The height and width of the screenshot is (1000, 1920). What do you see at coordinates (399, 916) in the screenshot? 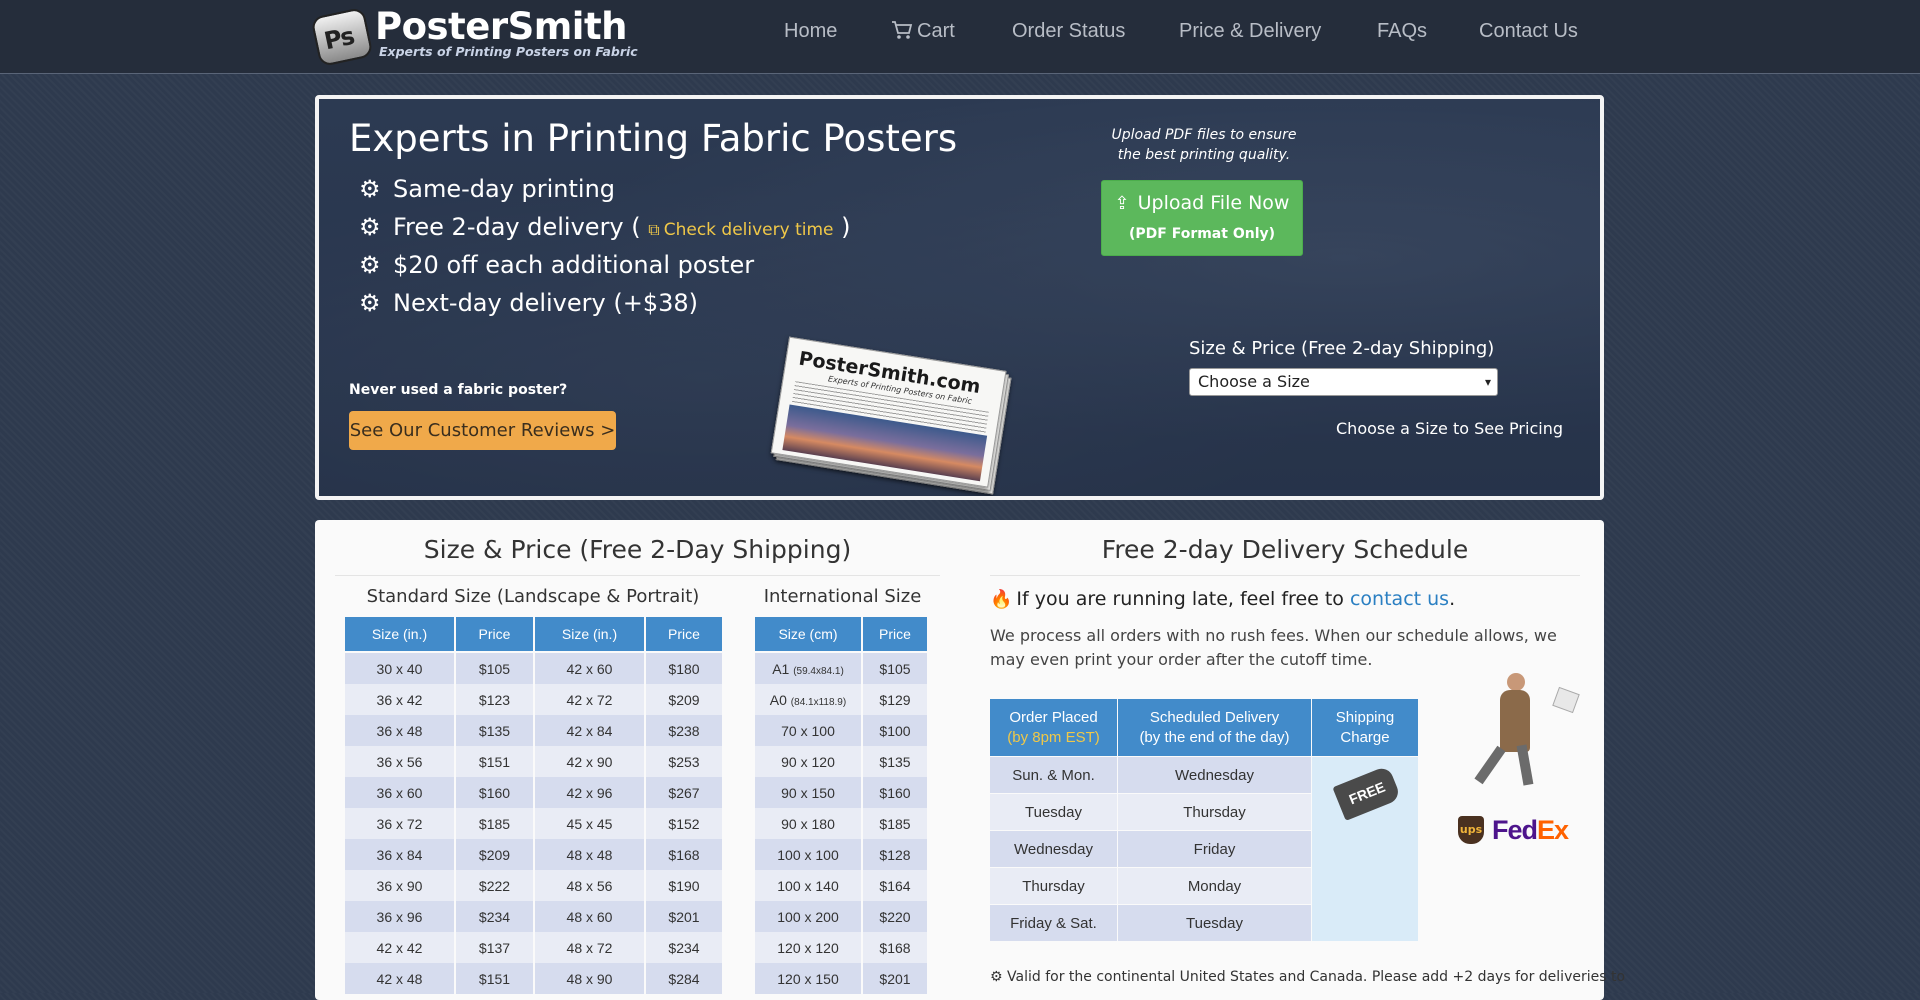
I see `table-cell: 36 x 96` at bounding box center [399, 916].